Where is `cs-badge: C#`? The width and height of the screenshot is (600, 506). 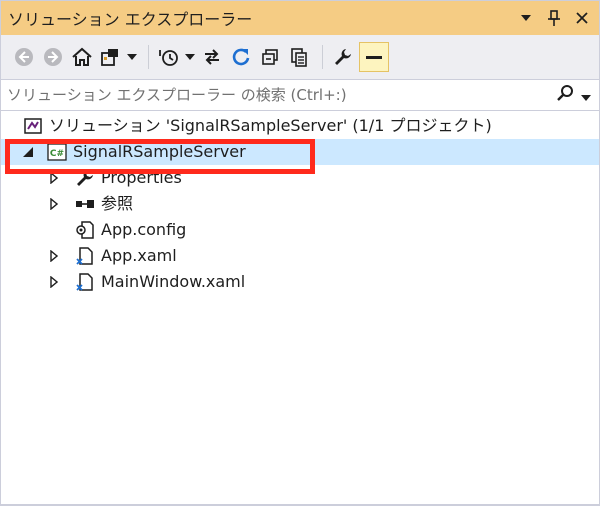
cs-badge: C# is located at coordinates (57, 154).